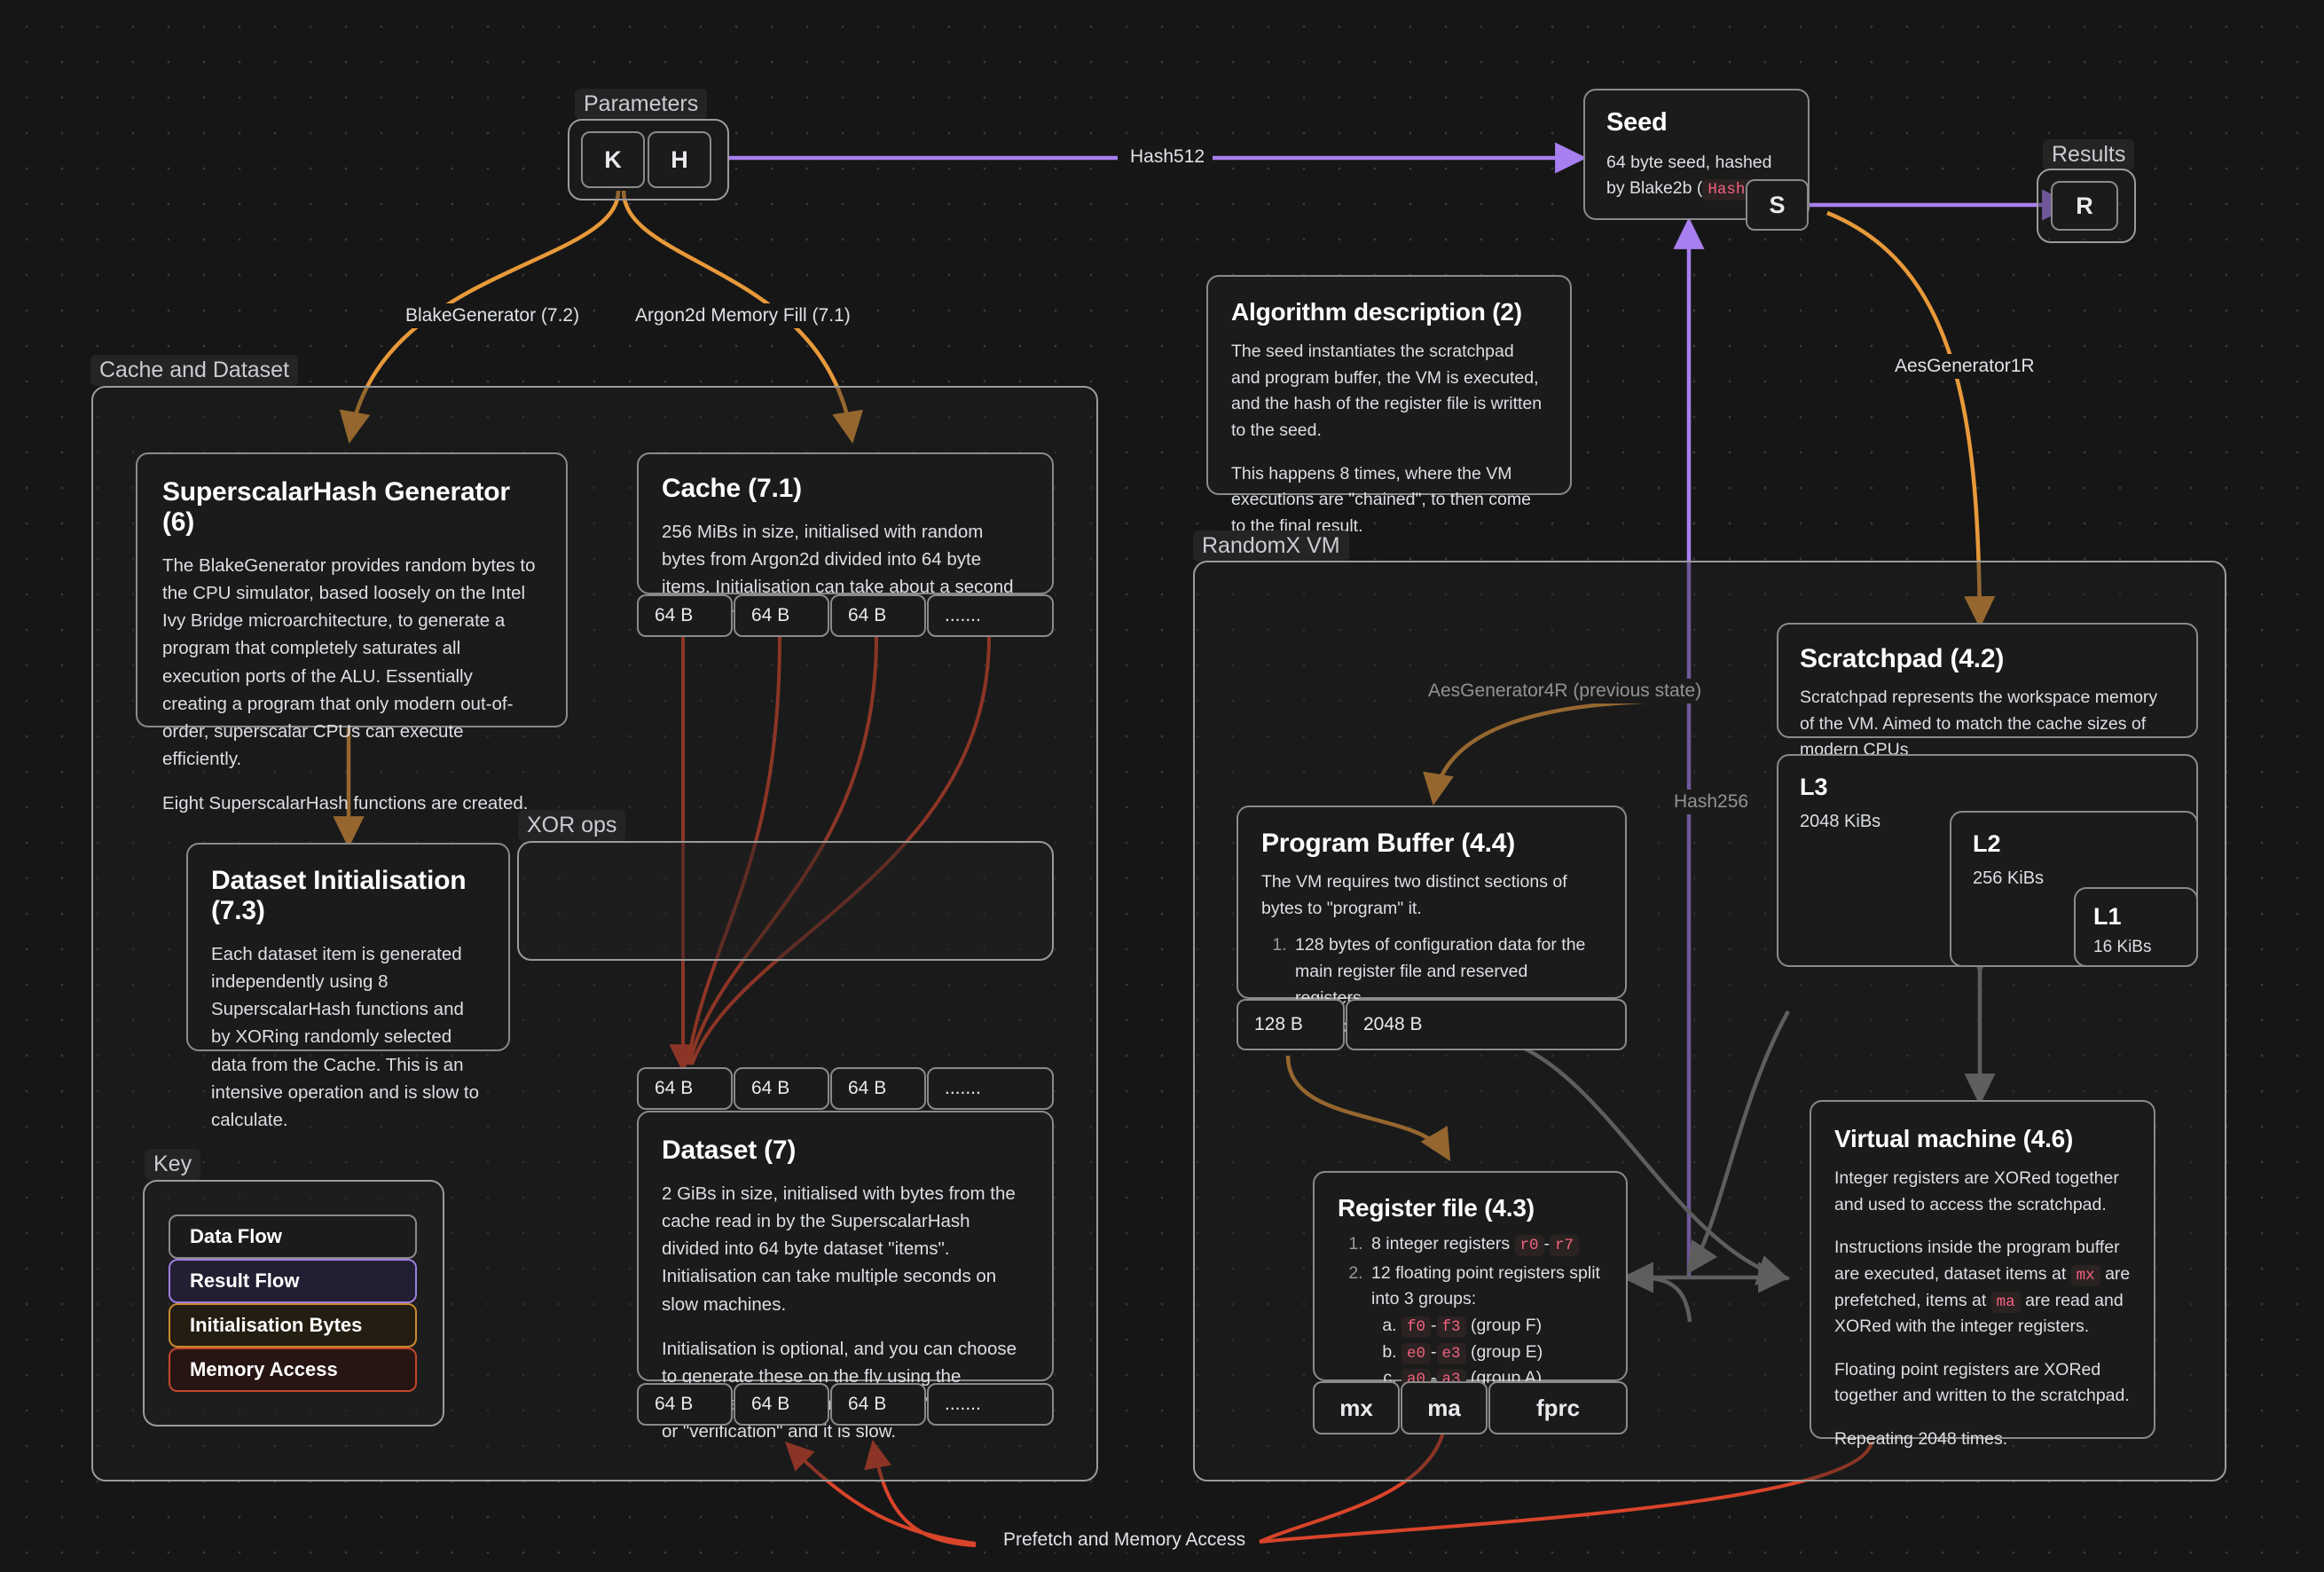 This screenshot has height=1572, width=2324. I want to click on edge-label-aesgenerator1r: AesGenerator1R, so click(1965, 366).